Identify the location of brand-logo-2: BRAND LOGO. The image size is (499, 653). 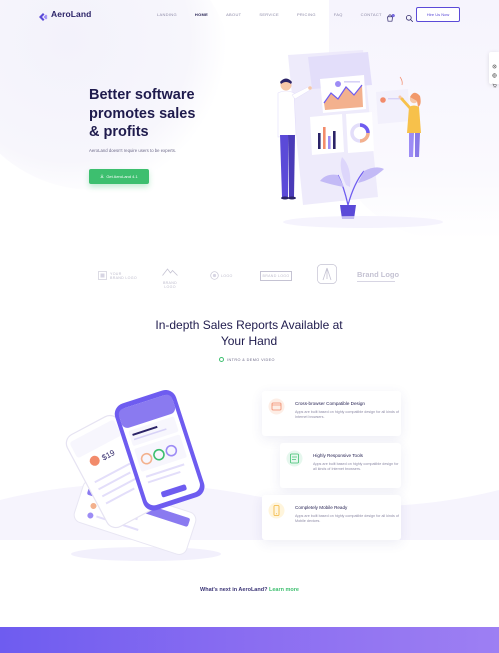
(170, 276).